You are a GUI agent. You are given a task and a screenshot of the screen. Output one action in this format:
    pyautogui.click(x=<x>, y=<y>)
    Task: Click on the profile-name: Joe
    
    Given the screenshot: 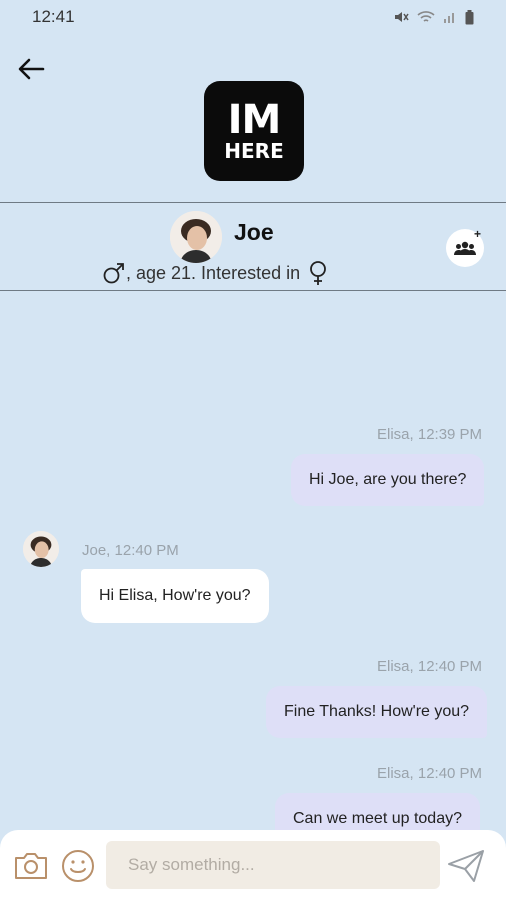 What is the action you would take?
    pyautogui.click(x=254, y=232)
    